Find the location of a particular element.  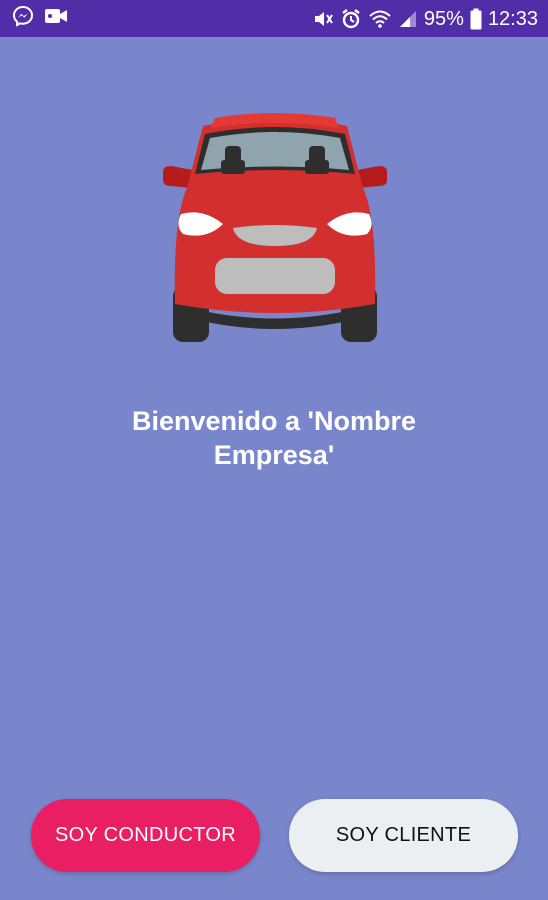

mute-vibrate-icon is located at coordinates (323, 19).